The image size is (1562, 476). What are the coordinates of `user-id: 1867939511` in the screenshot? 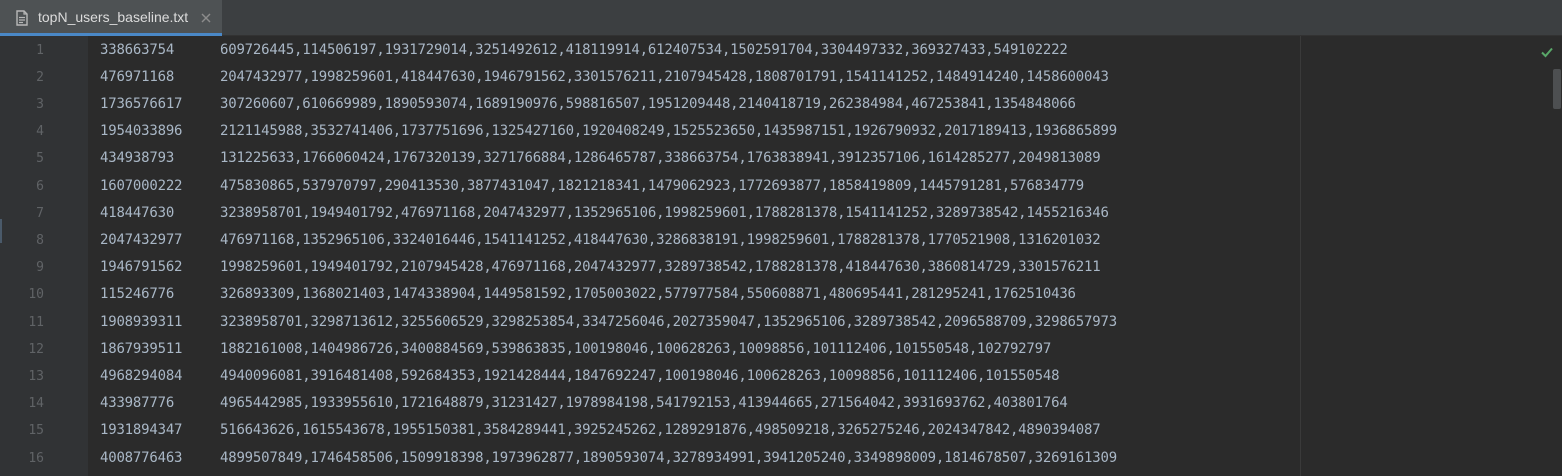 It's located at (141, 348).